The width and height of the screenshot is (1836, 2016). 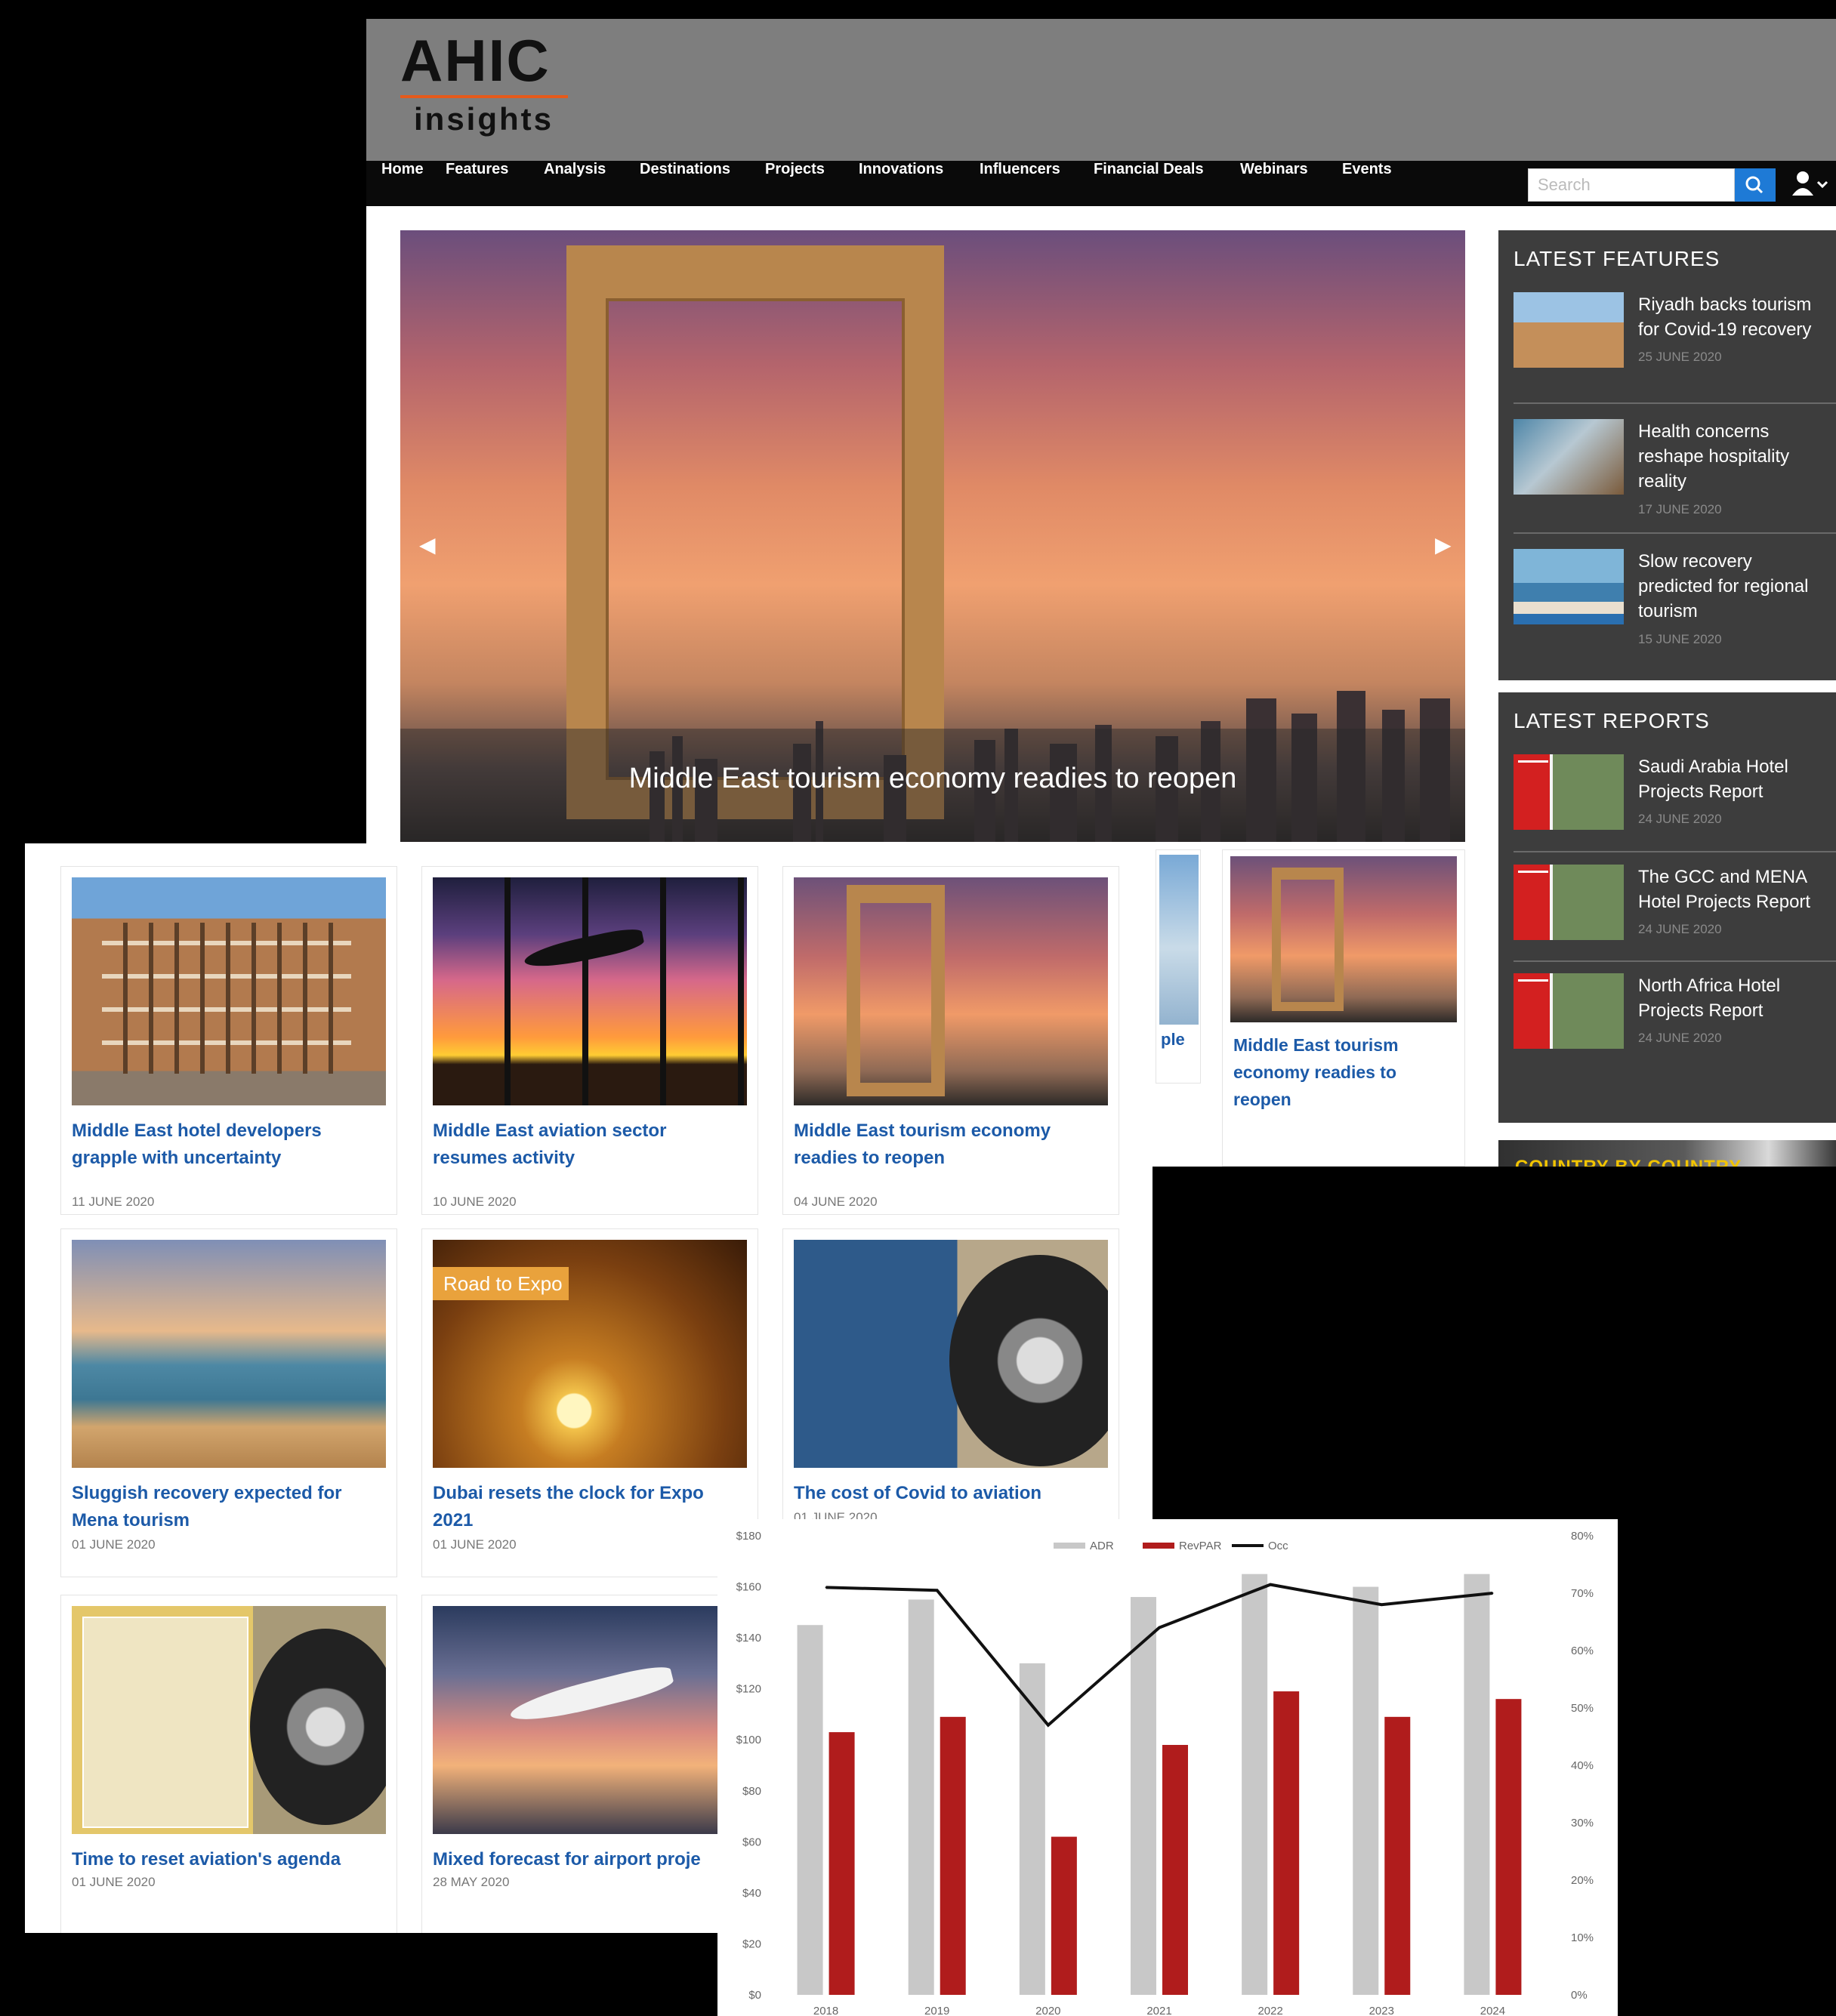 What do you see at coordinates (1582, 1709) in the screenshot?
I see `y-right-tick-label: 50%` at bounding box center [1582, 1709].